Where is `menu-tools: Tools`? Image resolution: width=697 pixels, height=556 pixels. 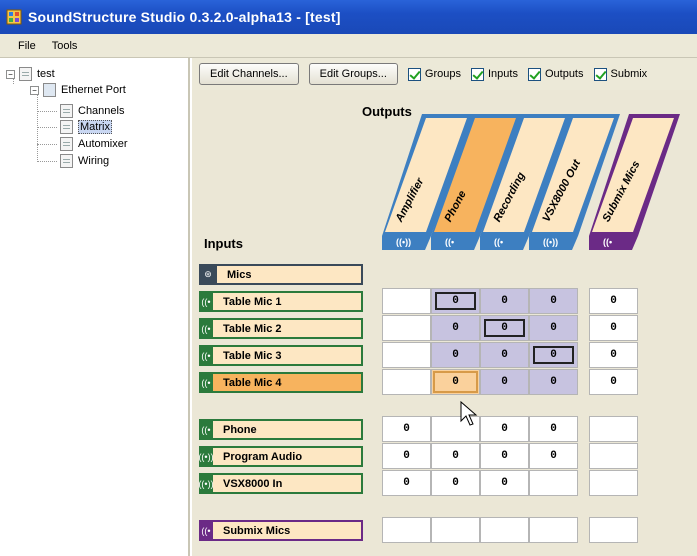 menu-tools: Tools is located at coordinates (65, 46).